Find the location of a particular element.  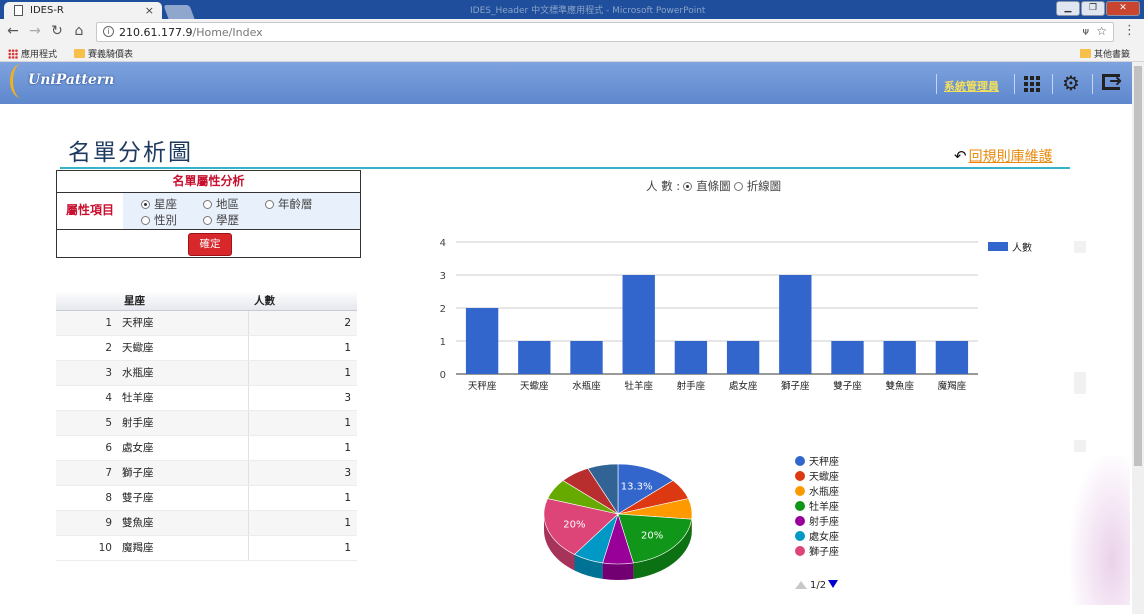

maximize-icon: ❐ is located at coordinates (1093, 8).